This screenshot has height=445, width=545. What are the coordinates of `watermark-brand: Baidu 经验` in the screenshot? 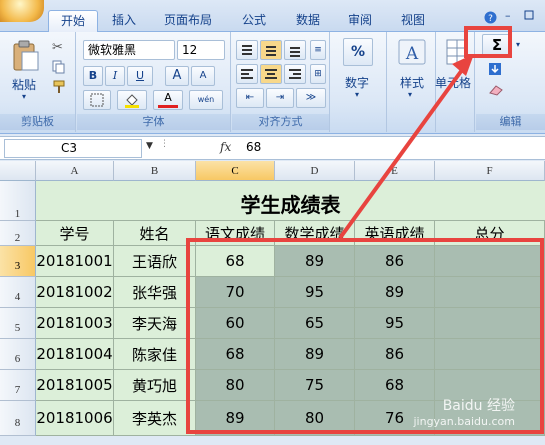 It's located at (478, 406).